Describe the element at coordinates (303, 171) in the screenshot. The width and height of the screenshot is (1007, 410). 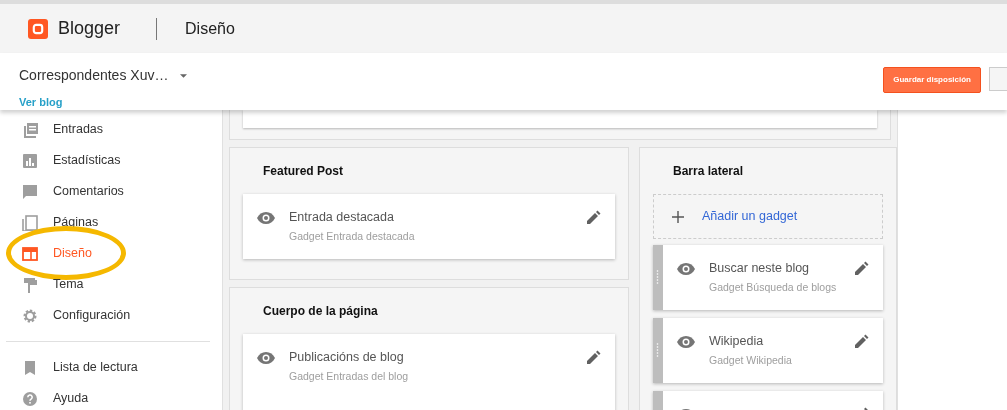
I see `section-title: Featured Post` at that location.